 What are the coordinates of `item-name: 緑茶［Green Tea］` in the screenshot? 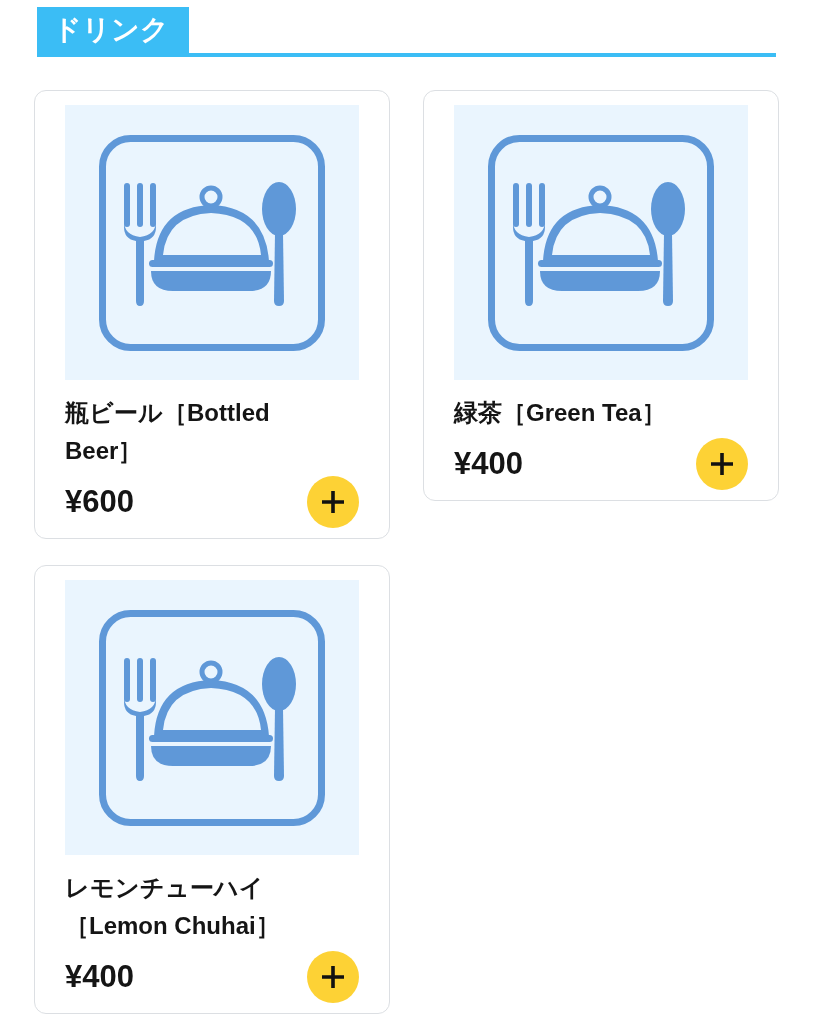 It's located at (560, 413).